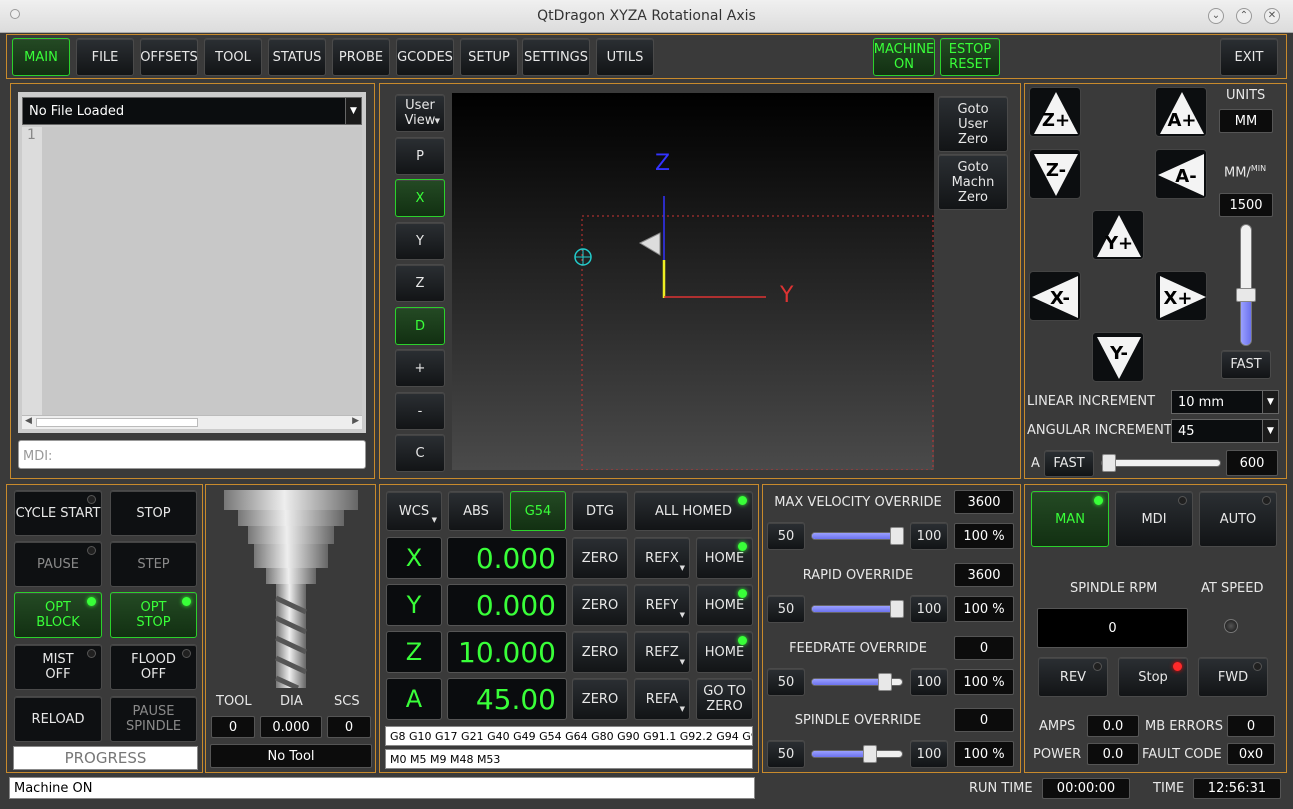  I want to click on opt-stop-button: OPT STOP, so click(153, 615).